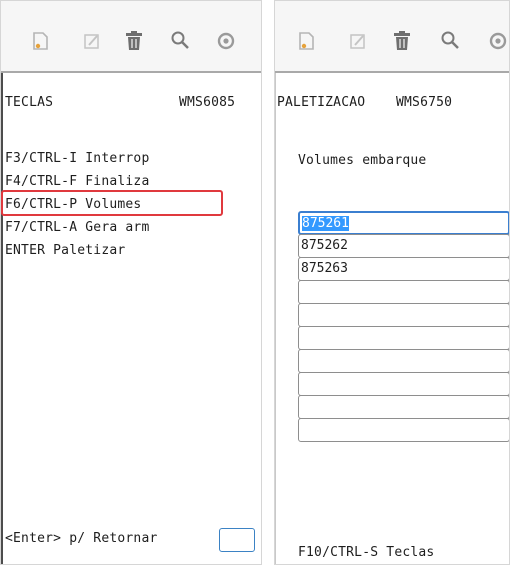 This screenshot has width=510, height=565. Describe the element at coordinates (237, 540) in the screenshot. I see `return-input` at that location.